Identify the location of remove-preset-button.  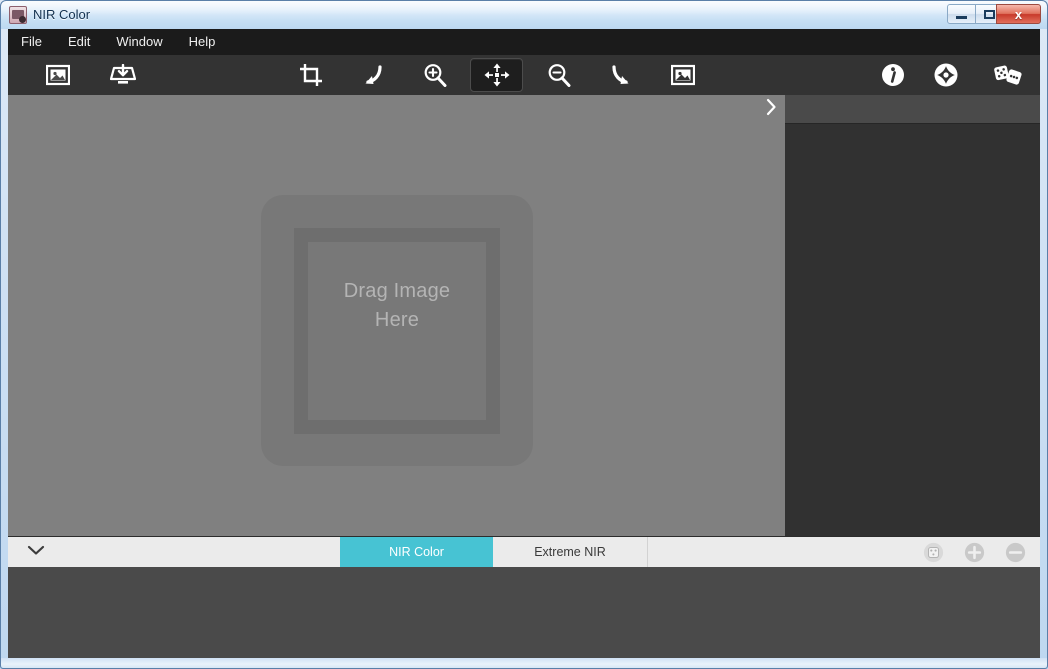
(1015, 552).